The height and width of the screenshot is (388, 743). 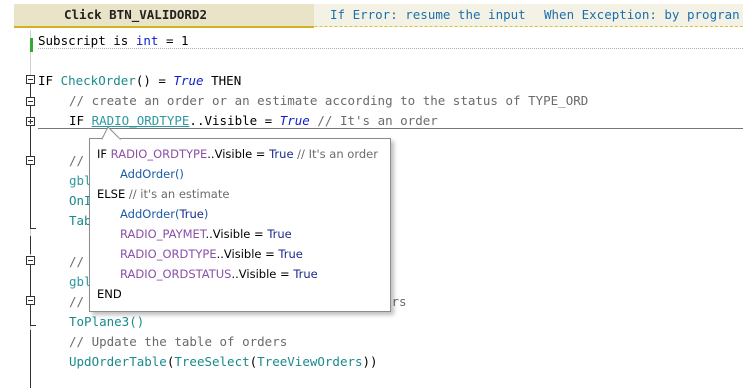 What do you see at coordinates (212, 361) in the screenshot?
I see `func-treeselect: TreeSelect` at bounding box center [212, 361].